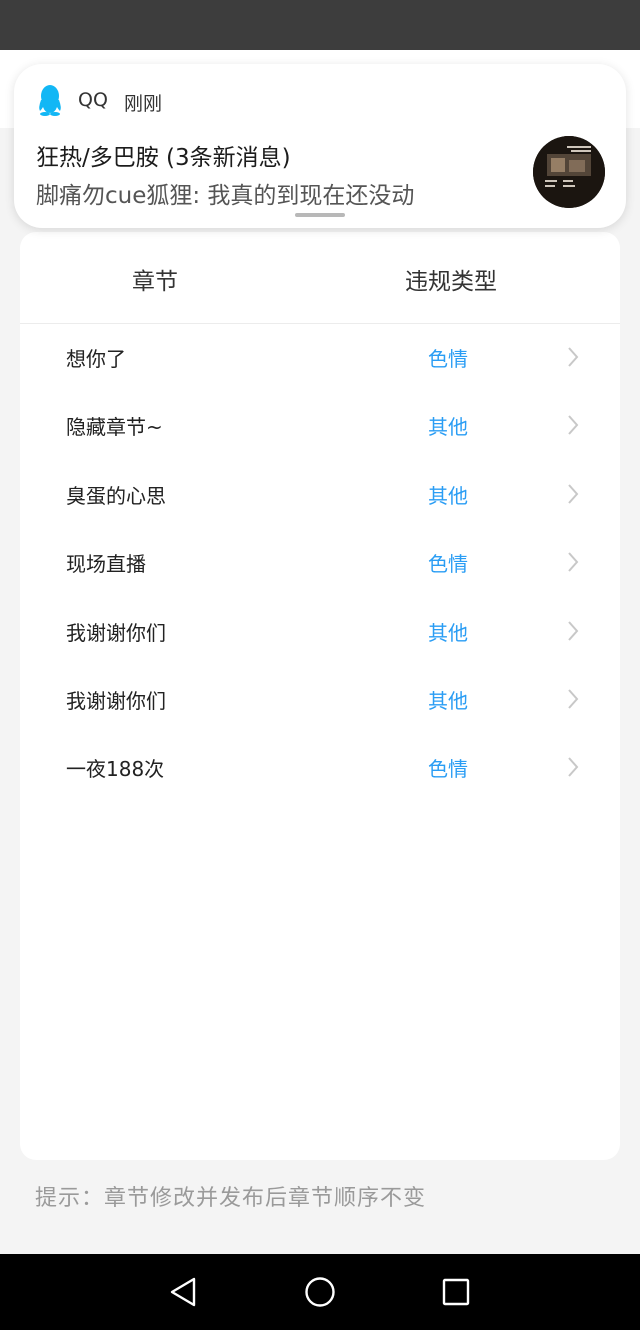 Image resolution: width=640 pixels, height=1330 pixels. Describe the element at coordinates (320, 495) in the screenshot. I see `table-row: 臭蛋的心思 其他` at that location.